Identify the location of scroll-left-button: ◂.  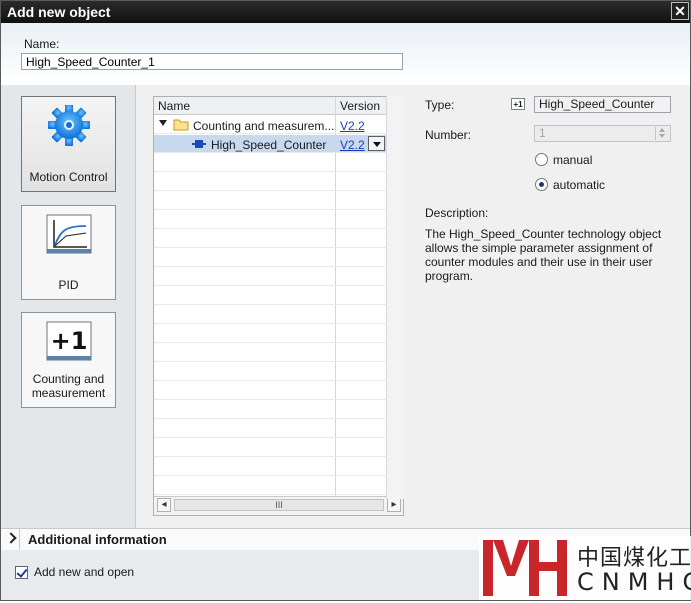
(164, 505).